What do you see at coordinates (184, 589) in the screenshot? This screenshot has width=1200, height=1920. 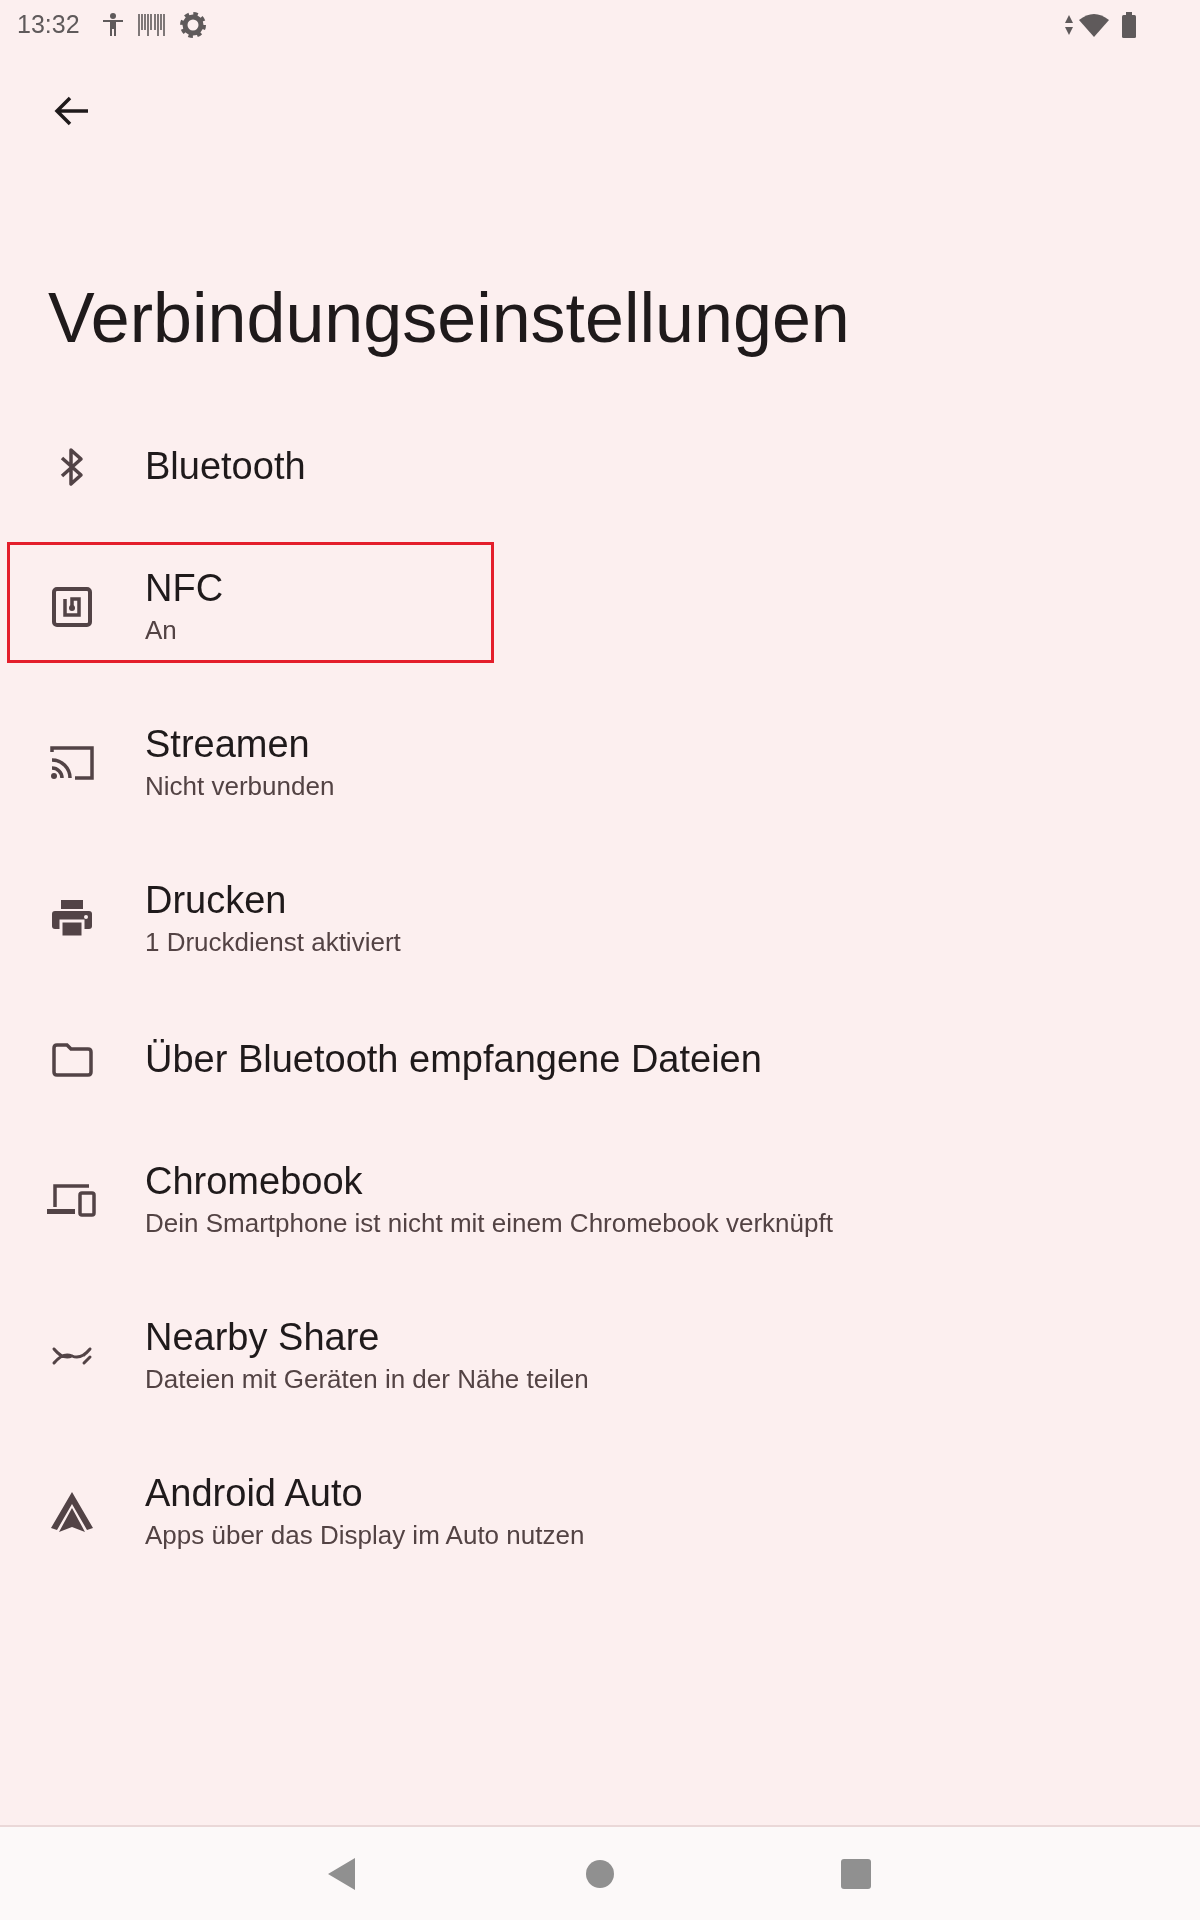 I see `item-title: NFC` at bounding box center [184, 589].